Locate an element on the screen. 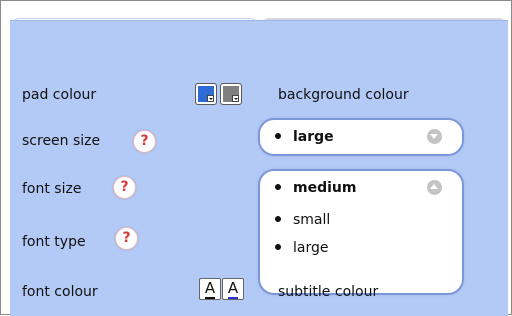 The height and width of the screenshot is (316, 512). font-size-selected: medium is located at coordinates (315, 188).